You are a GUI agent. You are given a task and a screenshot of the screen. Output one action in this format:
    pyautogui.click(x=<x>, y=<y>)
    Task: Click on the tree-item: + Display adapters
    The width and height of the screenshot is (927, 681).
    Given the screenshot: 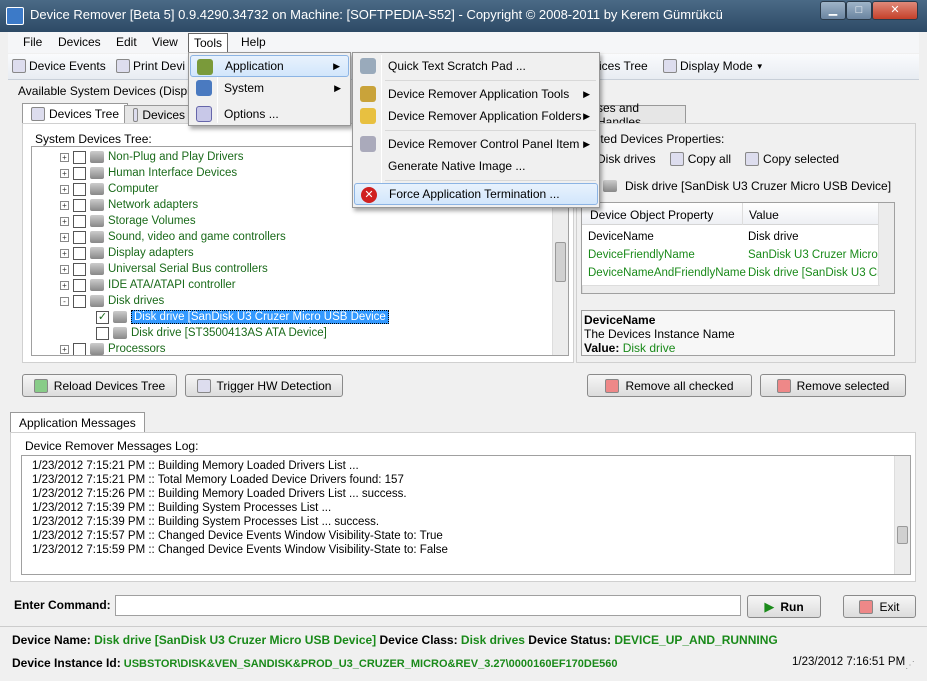 What is the action you would take?
    pyautogui.click(x=127, y=253)
    